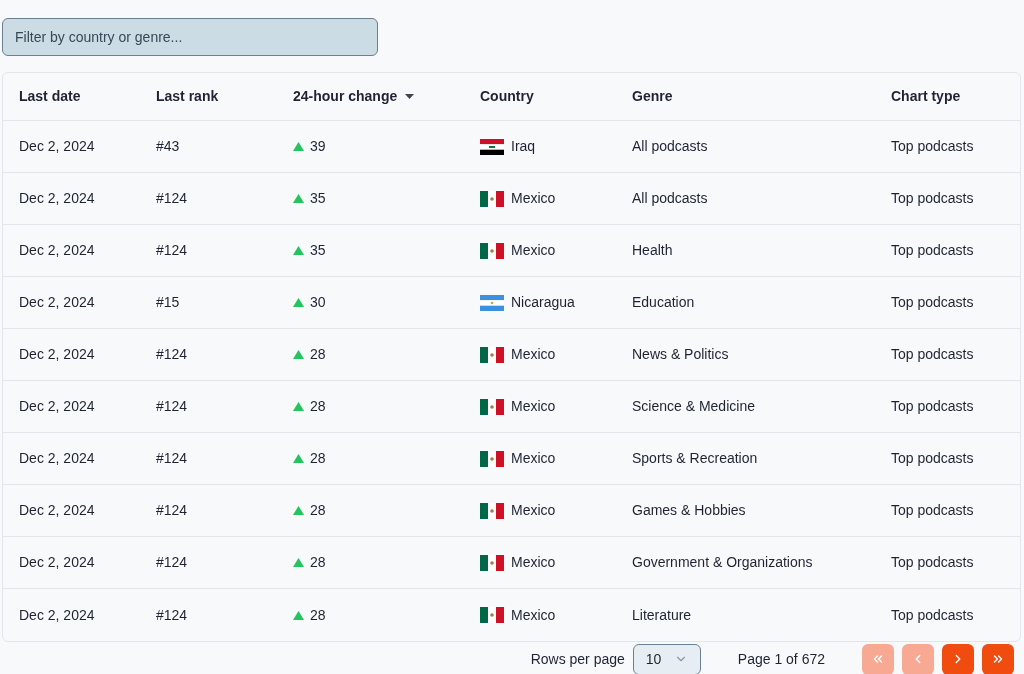 This screenshot has width=1024, height=674. I want to click on table-cell-text: Nicaragua, so click(543, 302).